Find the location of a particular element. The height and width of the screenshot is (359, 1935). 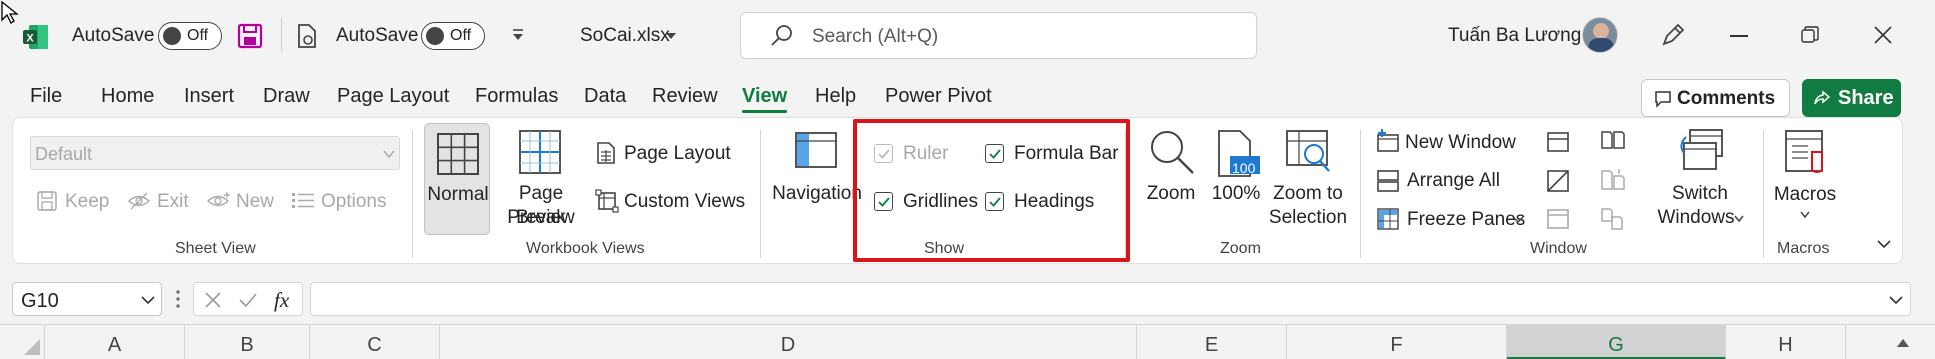

cancel-icon is located at coordinates (213, 300).